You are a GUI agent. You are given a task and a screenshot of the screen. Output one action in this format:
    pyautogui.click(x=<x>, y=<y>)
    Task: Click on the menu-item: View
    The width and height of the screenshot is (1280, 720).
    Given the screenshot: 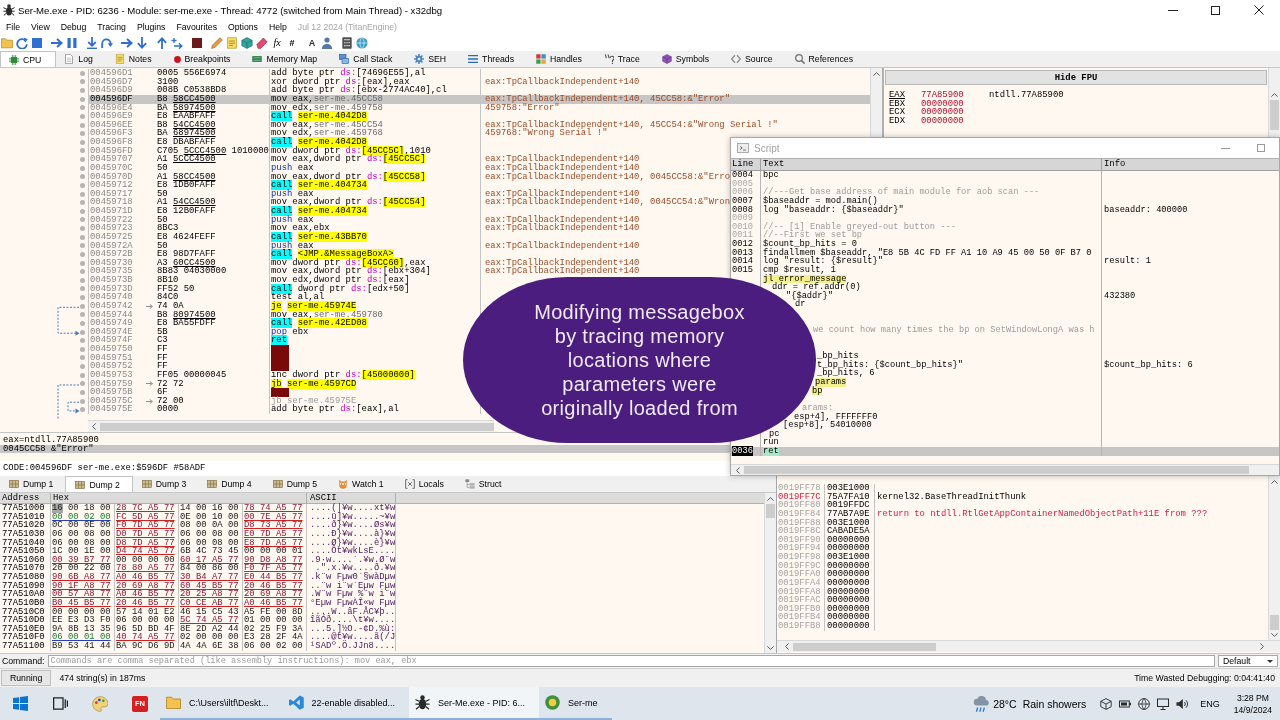 What is the action you would take?
    pyautogui.click(x=40, y=27)
    